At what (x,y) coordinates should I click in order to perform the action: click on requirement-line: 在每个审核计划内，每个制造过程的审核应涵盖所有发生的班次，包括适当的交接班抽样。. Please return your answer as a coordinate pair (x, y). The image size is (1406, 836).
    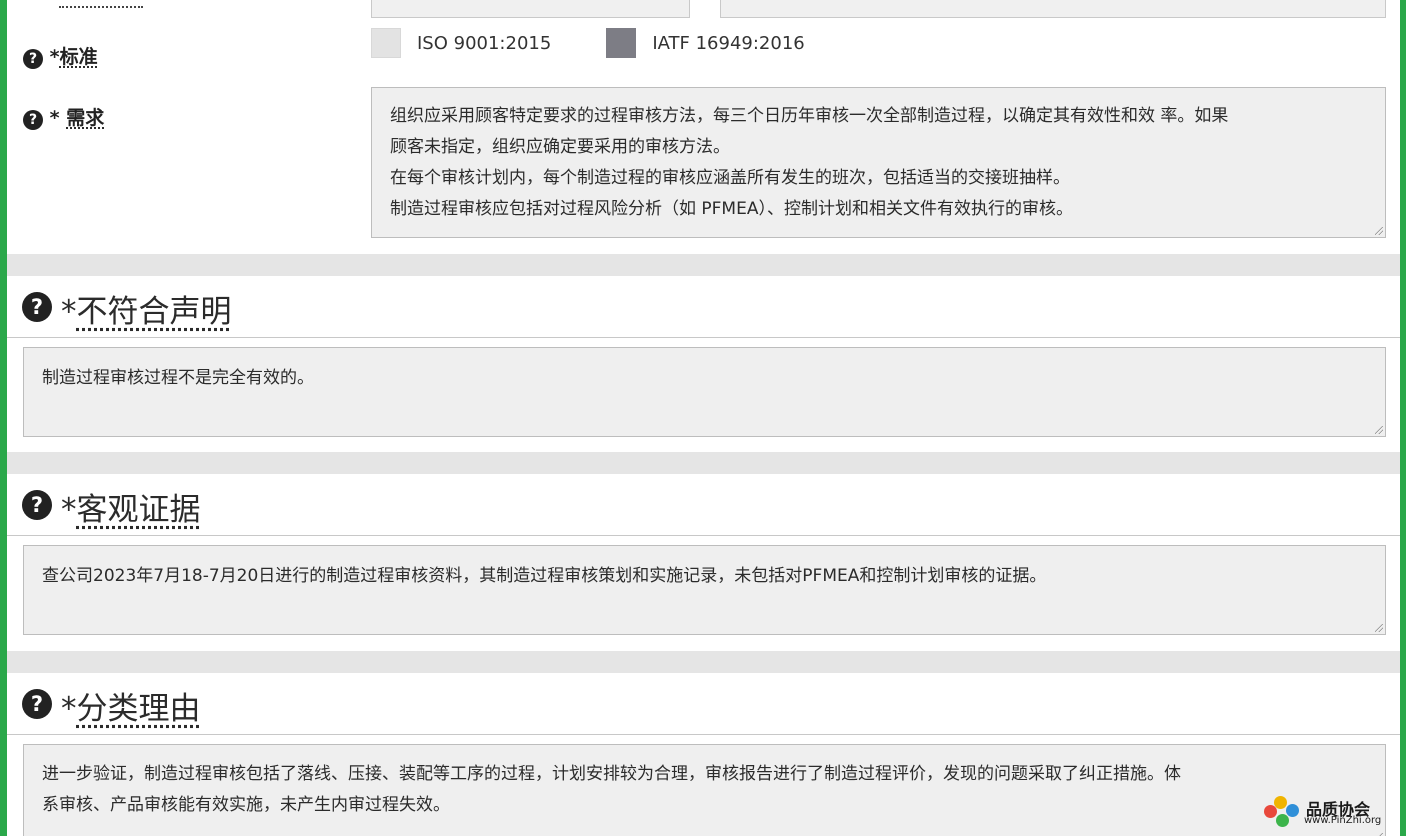
    Looking at the image, I should click on (730, 178).